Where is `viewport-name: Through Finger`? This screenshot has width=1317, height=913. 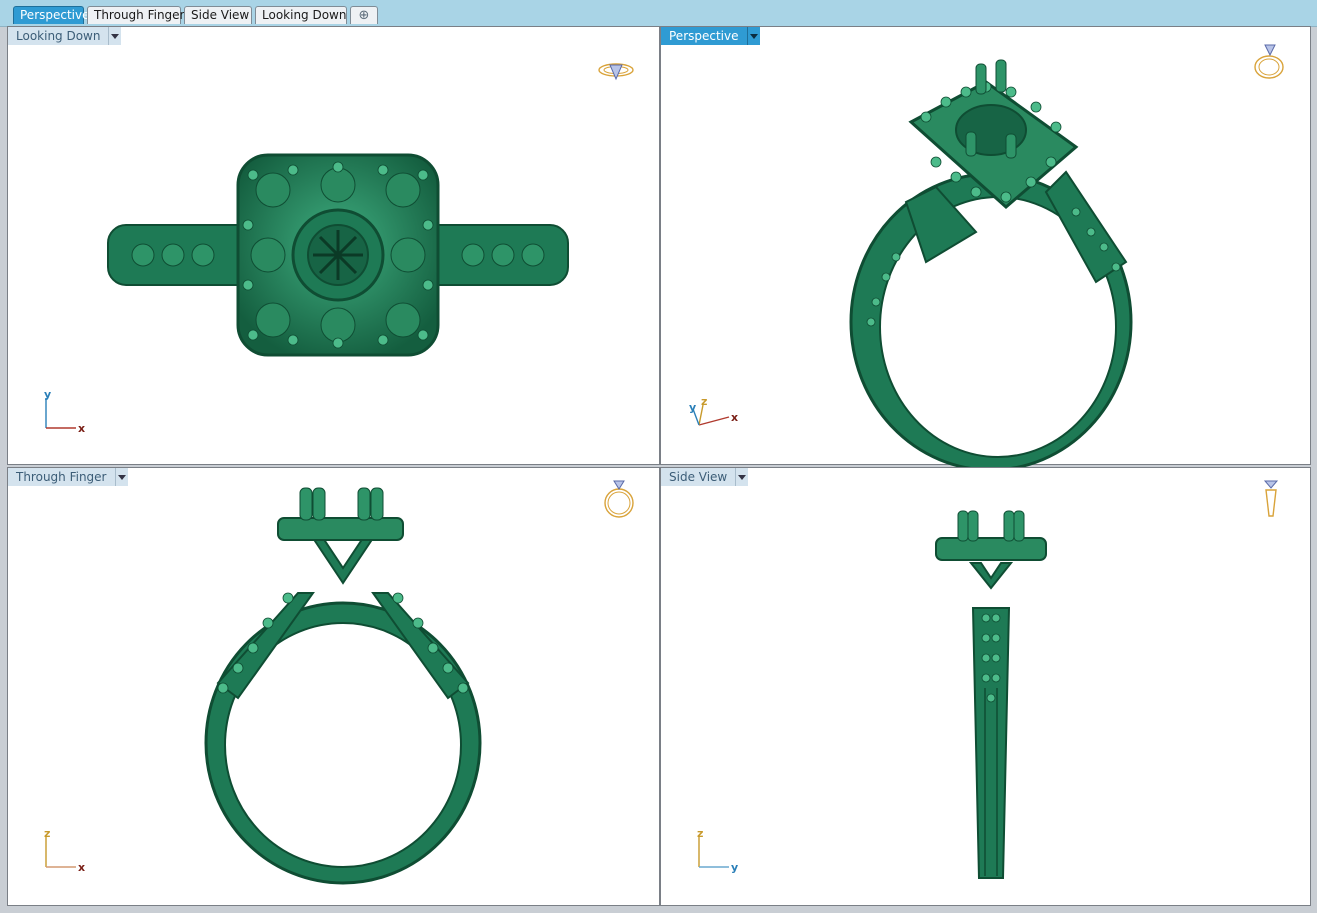 viewport-name: Through Finger is located at coordinates (61, 477).